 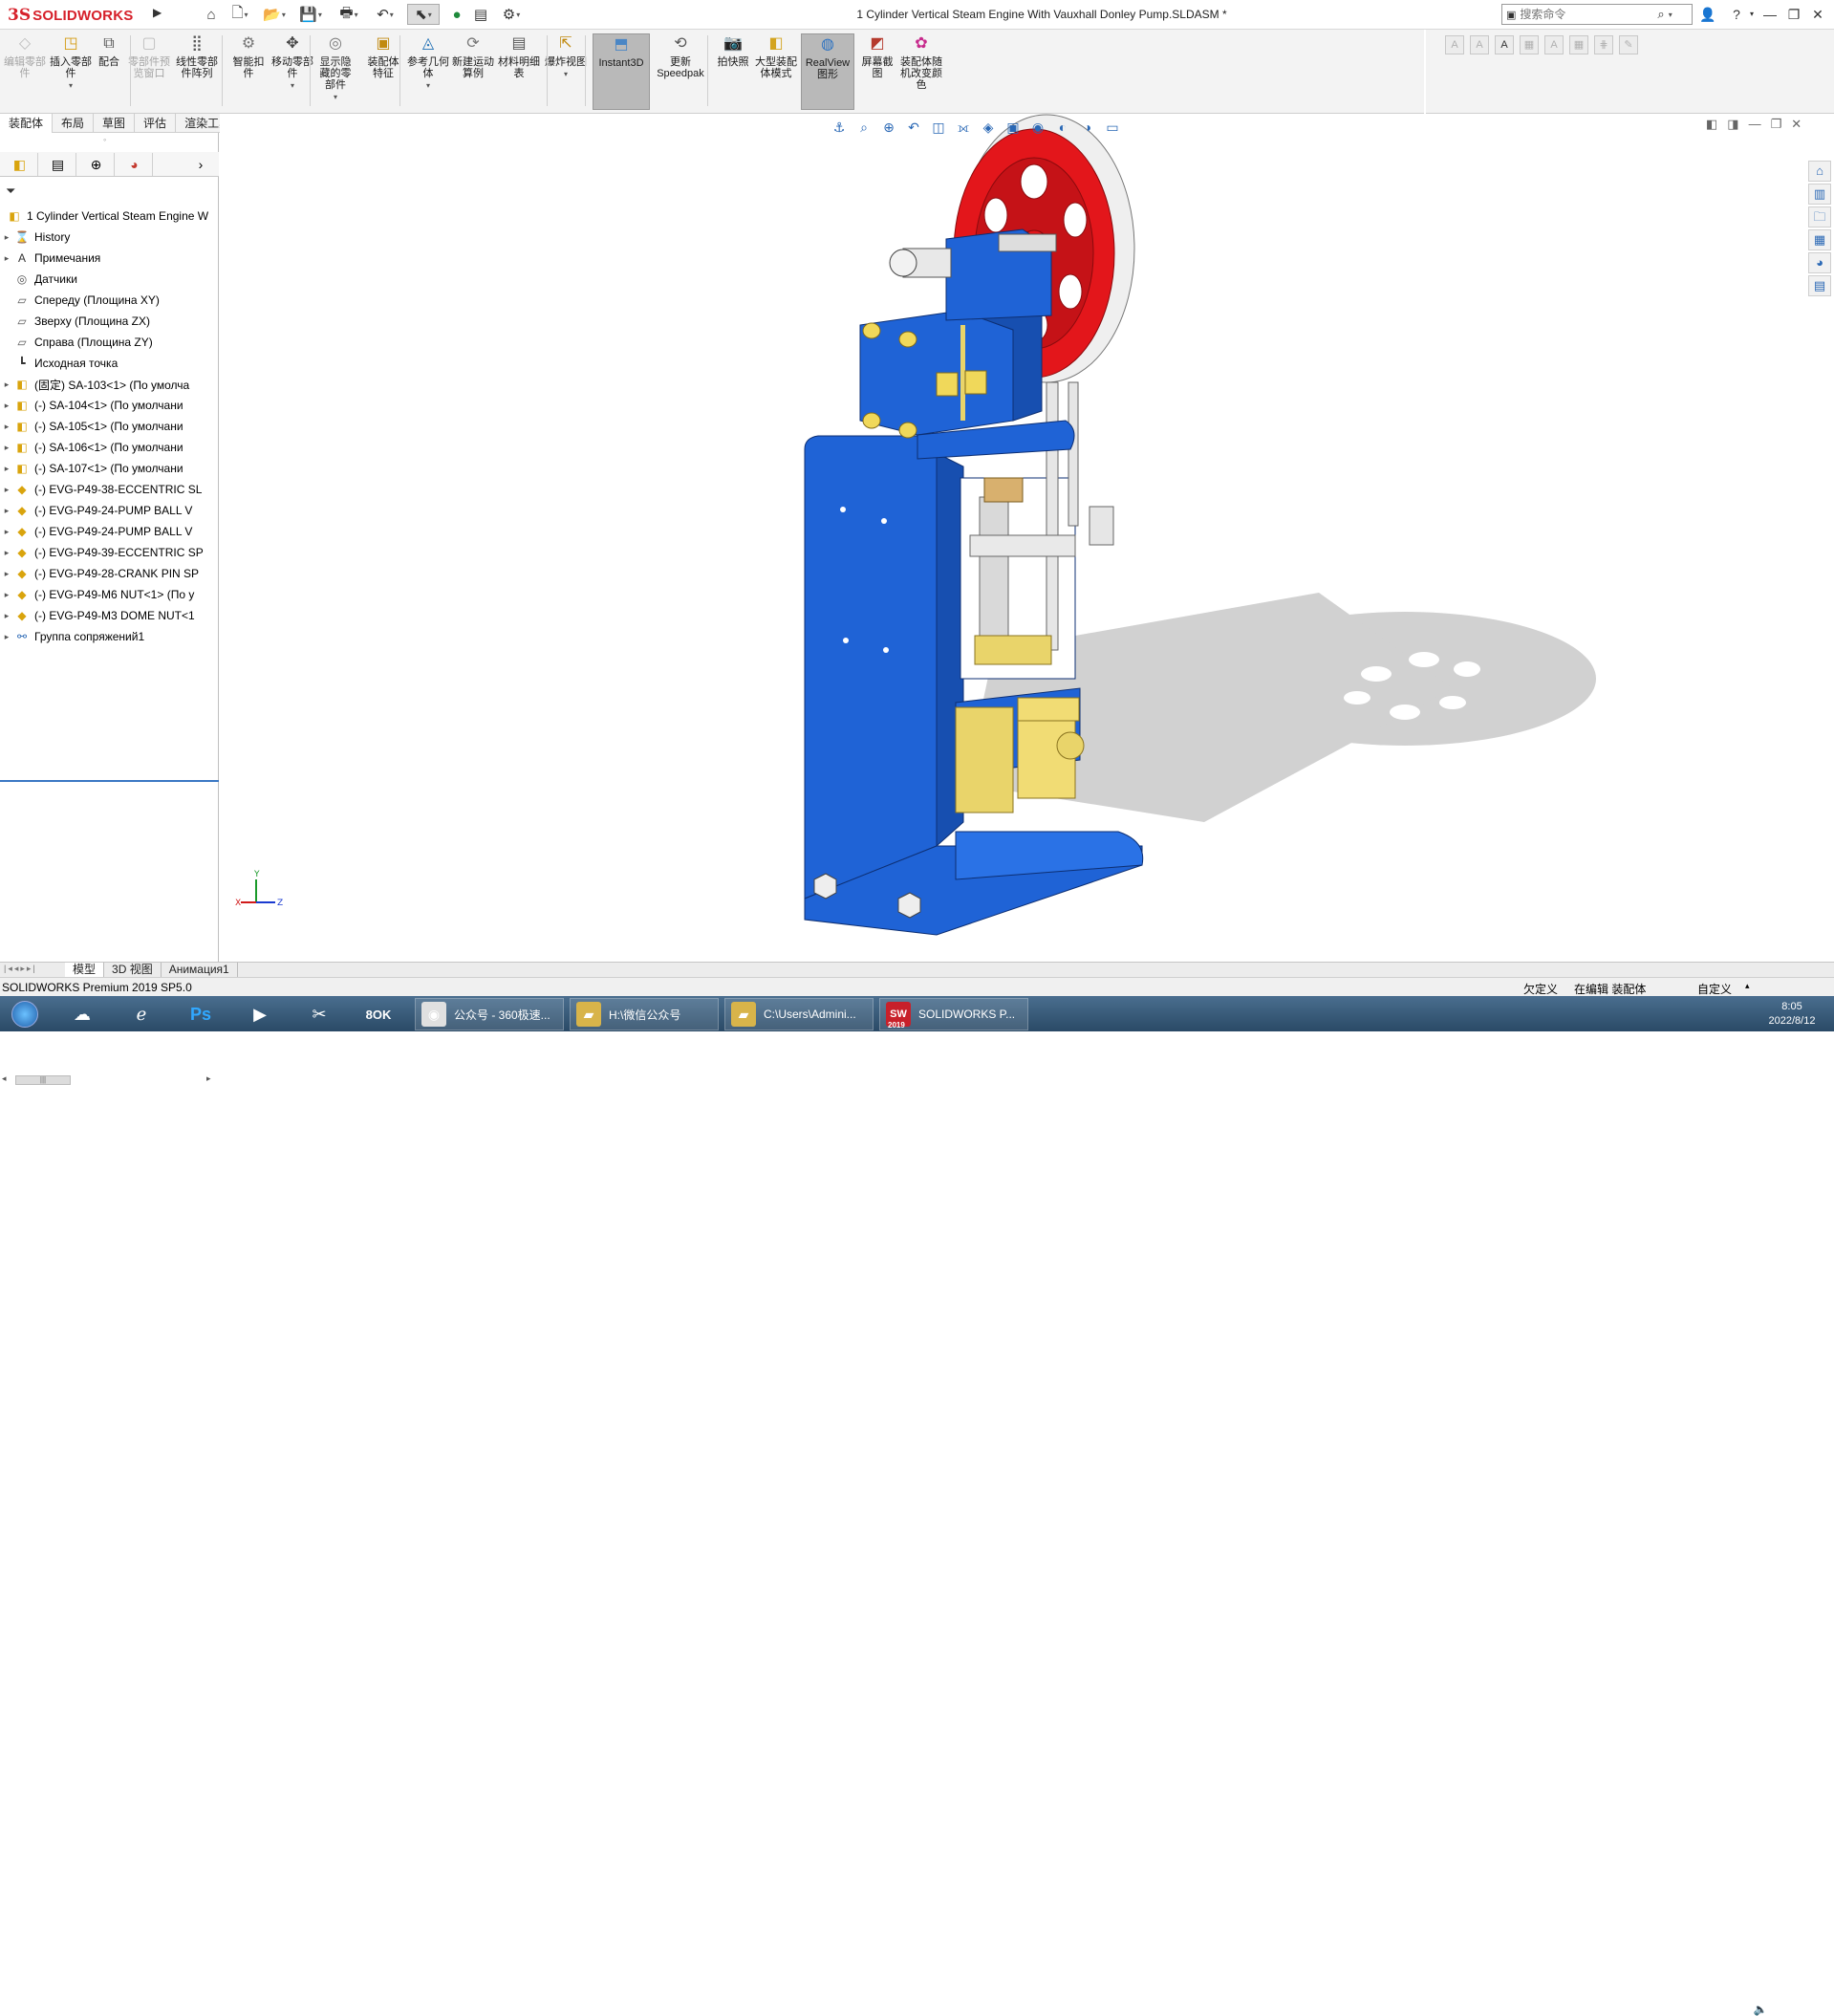 What do you see at coordinates (481, 14) in the screenshot?
I see `file-properties-icon: ▤` at bounding box center [481, 14].